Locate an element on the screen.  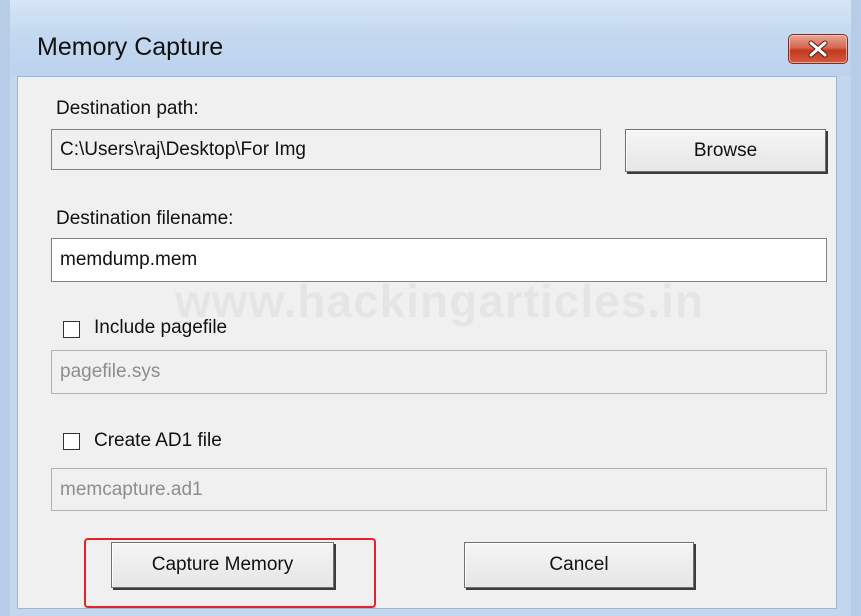
include-pagefile-checkbox is located at coordinates (71, 329).